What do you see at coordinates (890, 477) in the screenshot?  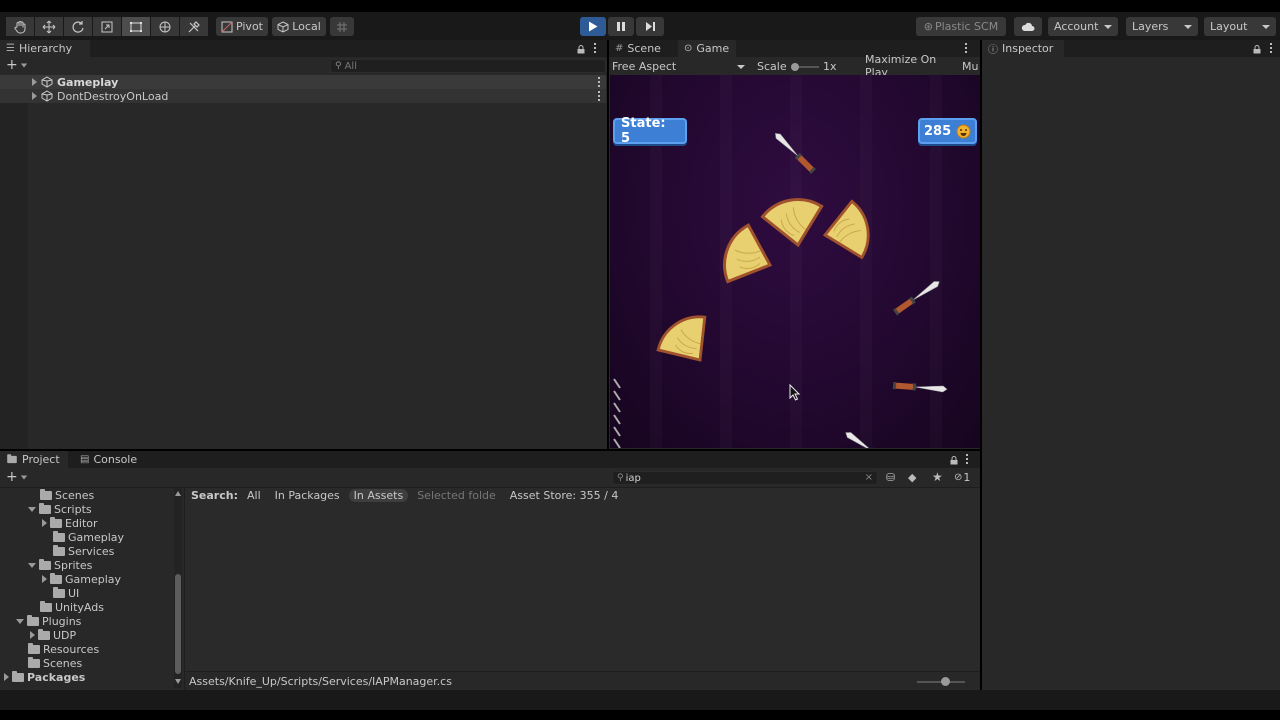 I see `search-by-type-icon: ⛁` at bounding box center [890, 477].